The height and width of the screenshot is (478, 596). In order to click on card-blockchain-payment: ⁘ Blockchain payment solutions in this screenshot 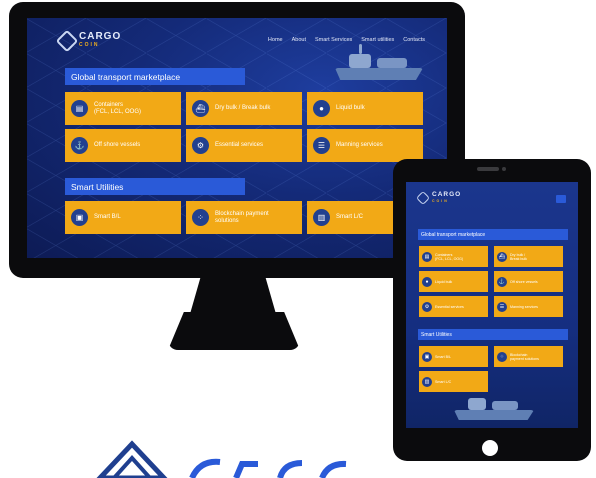, I will do `click(244, 217)`.